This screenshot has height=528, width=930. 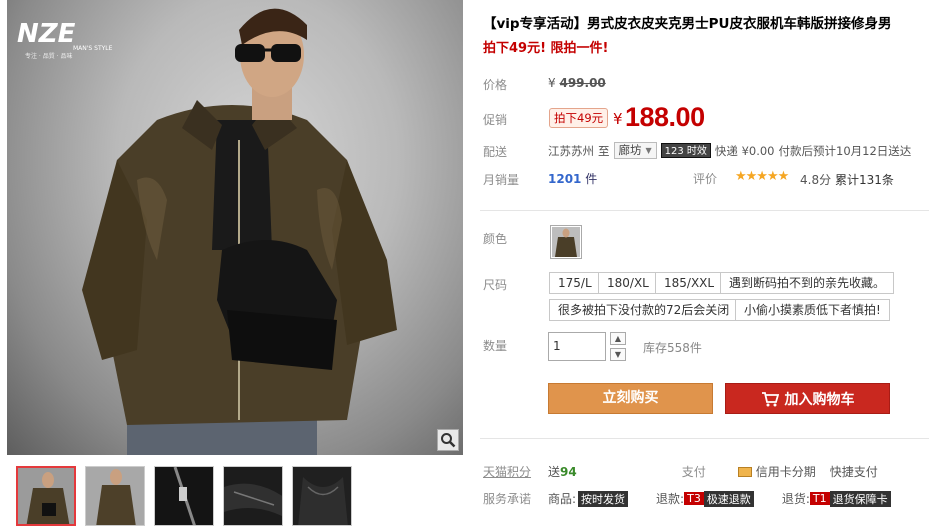 I want to click on city-select-value: 廊坊, so click(x=630, y=150).